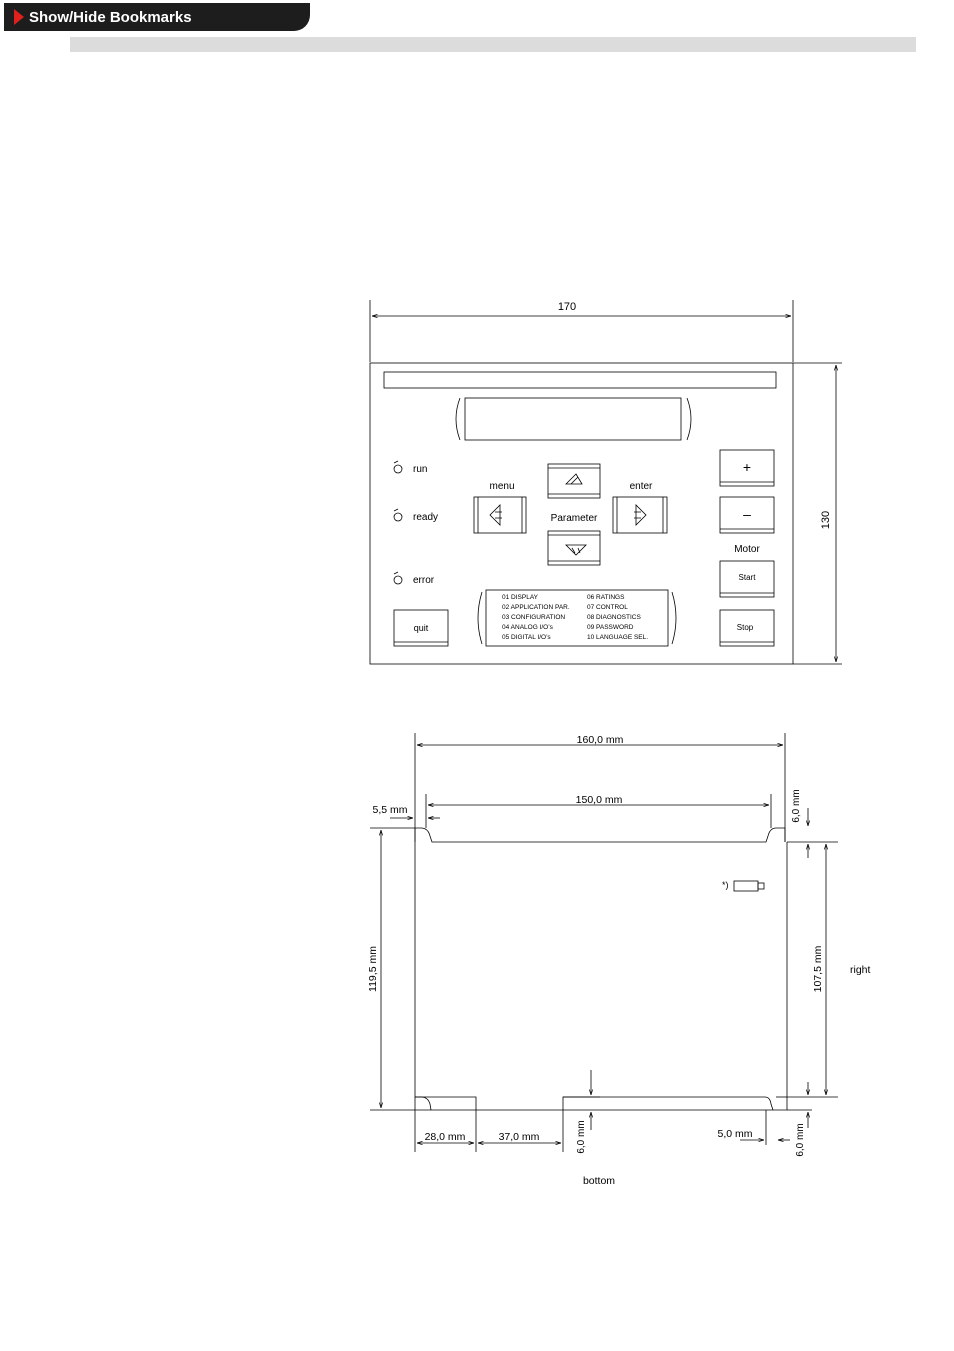 The width and height of the screenshot is (954, 1351). What do you see at coordinates (421, 628) in the screenshot?
I see `quit-button-label: quit` at bounding box center [421, 628].